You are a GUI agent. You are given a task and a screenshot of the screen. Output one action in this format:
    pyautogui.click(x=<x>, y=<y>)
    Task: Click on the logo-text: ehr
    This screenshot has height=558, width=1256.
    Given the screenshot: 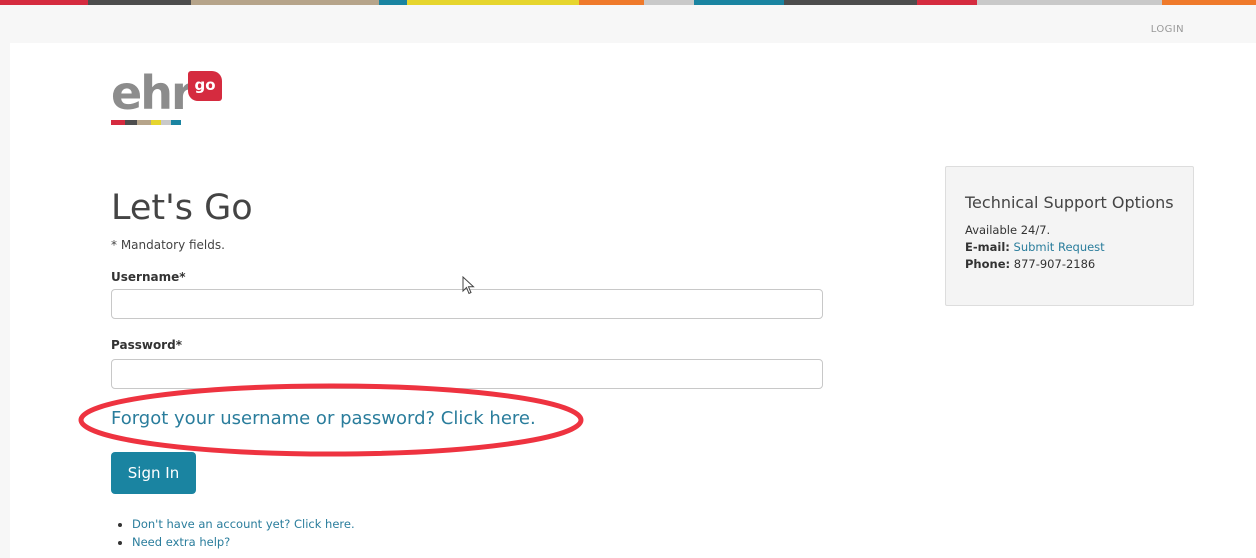 What is the action you would take?
    pyautogui.click(x=152, y=93)
    